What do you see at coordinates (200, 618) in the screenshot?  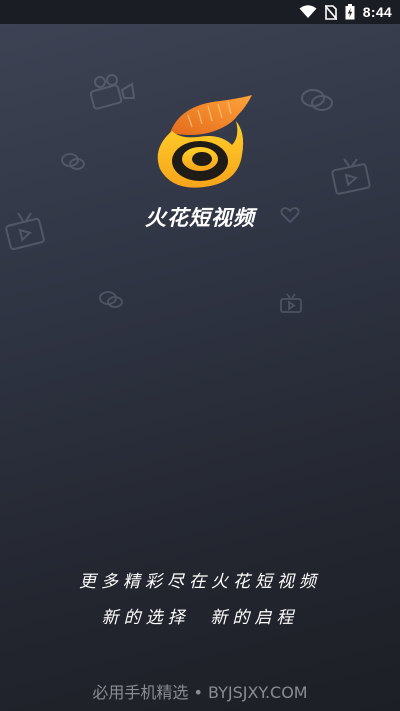 I see `slogan-line-2: 新的选择 新的启程` at bounding box center [200, 618].